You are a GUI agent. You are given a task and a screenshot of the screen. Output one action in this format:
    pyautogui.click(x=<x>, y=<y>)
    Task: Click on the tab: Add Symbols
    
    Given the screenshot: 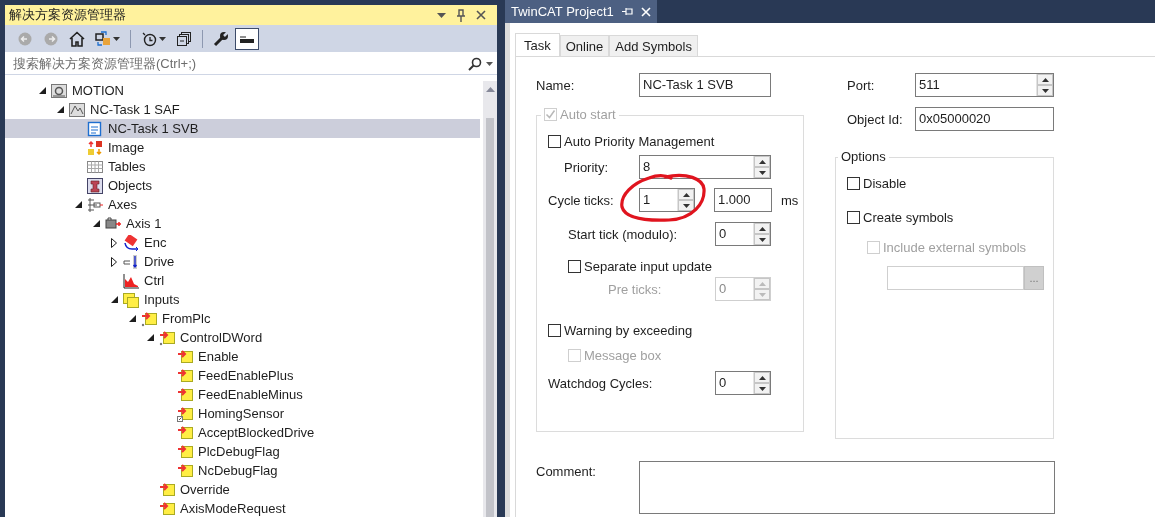 What is the action you would take?
    pyautogui.click(x=653, y=45)
    